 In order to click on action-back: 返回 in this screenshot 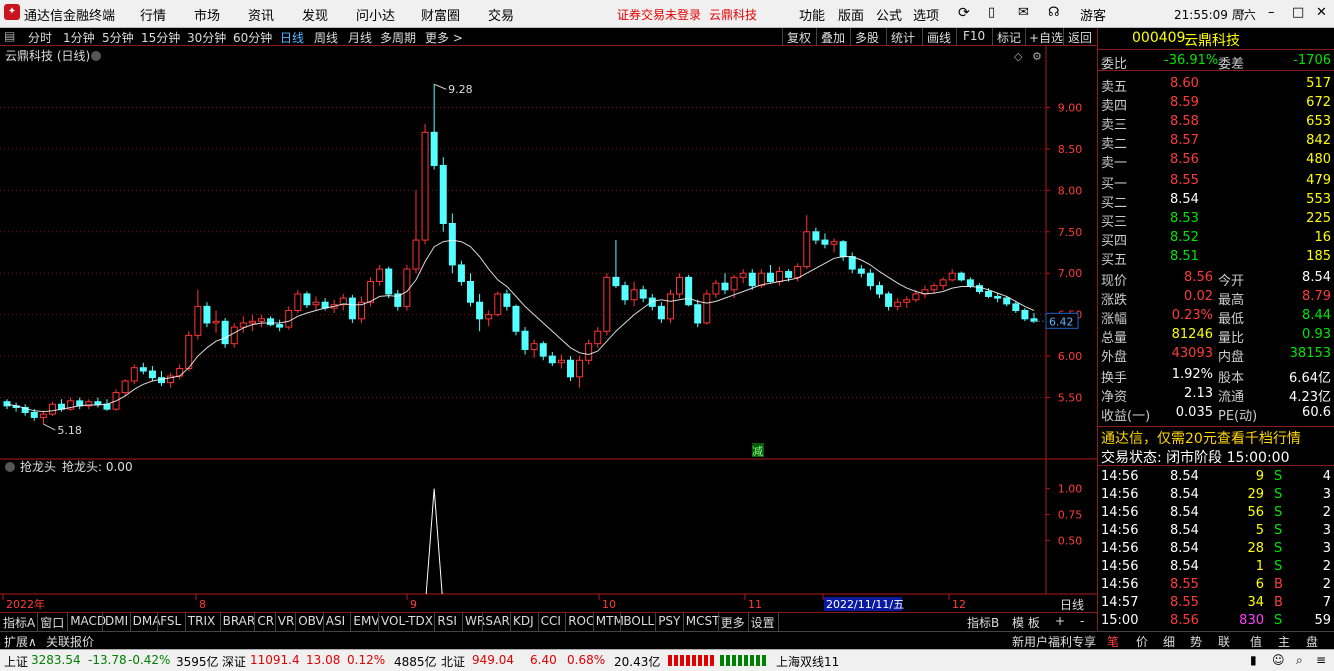, I will do `click(1080, 37)`.